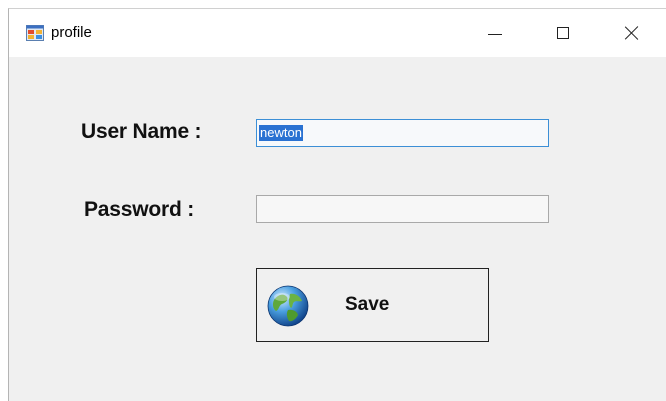 The height and width of the screenshot is (401, 666). I want to click on title-bar: profile, so click(337, 33).